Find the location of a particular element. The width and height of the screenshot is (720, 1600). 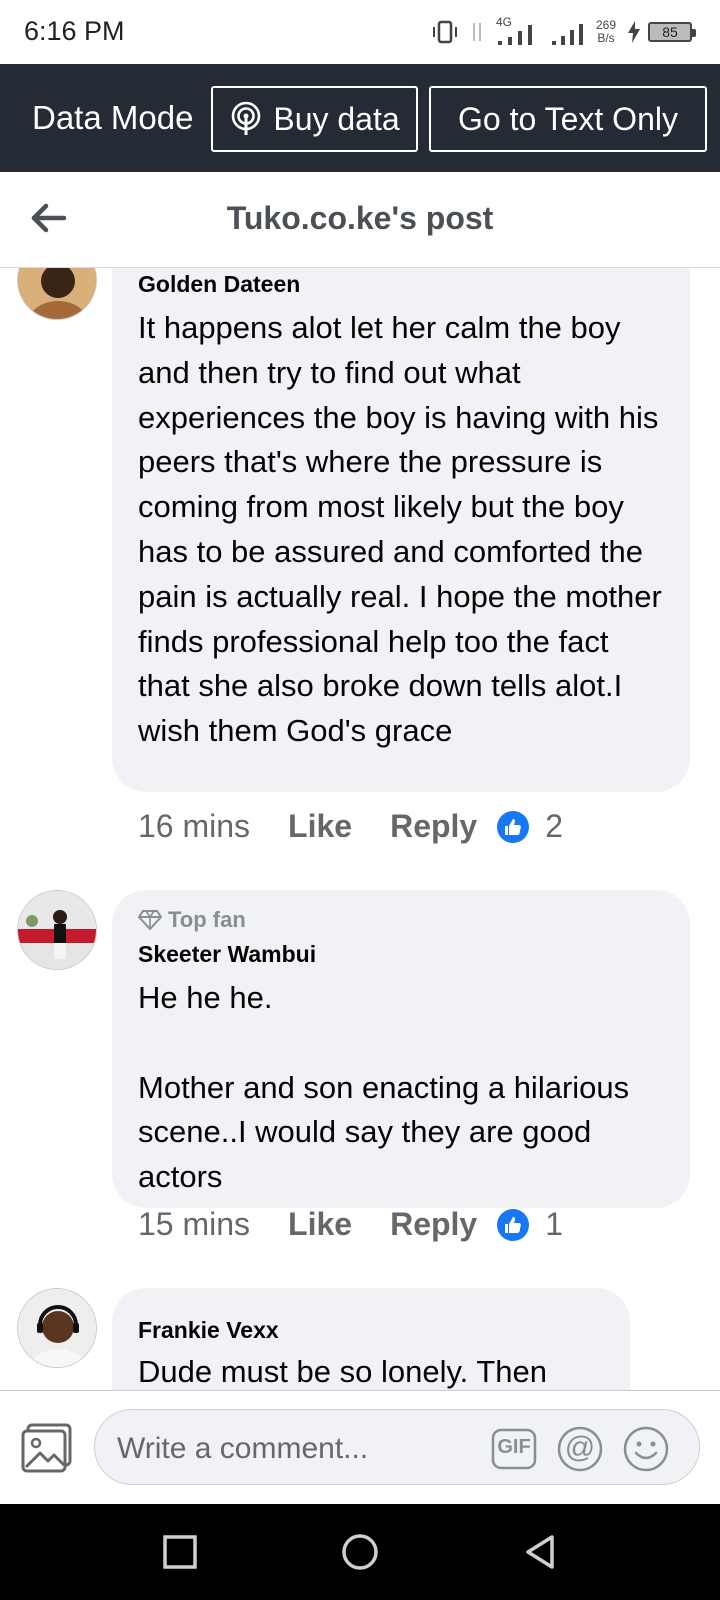

top-fan-badge: Top fan is located at coordinates (401, 920).